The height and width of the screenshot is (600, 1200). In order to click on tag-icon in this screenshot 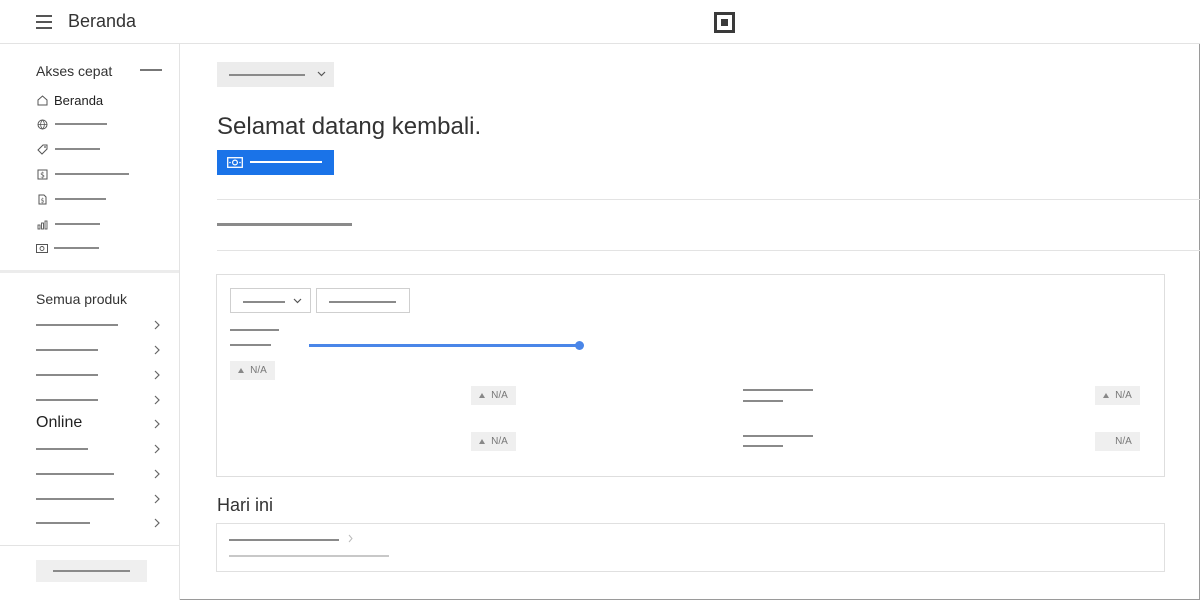, I will do `click(42, 149)`.